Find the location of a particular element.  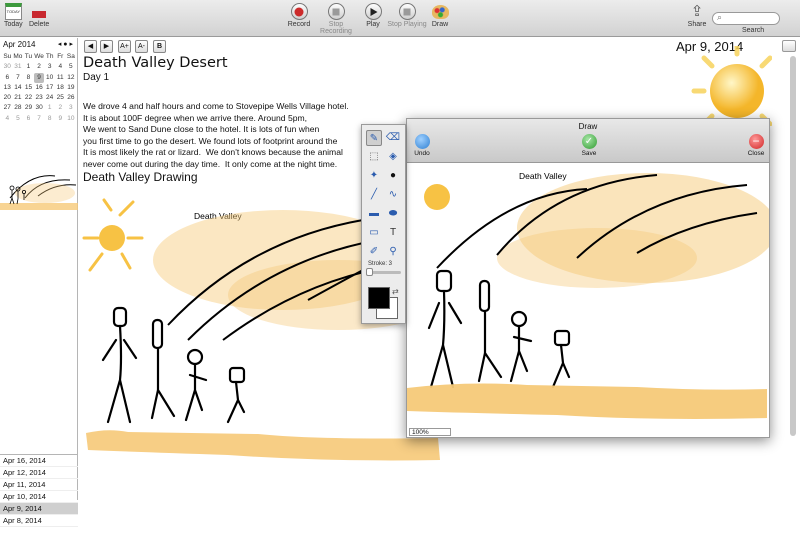

note-list-item: Apr 9, 2014 is located at coordinates (39, 509).